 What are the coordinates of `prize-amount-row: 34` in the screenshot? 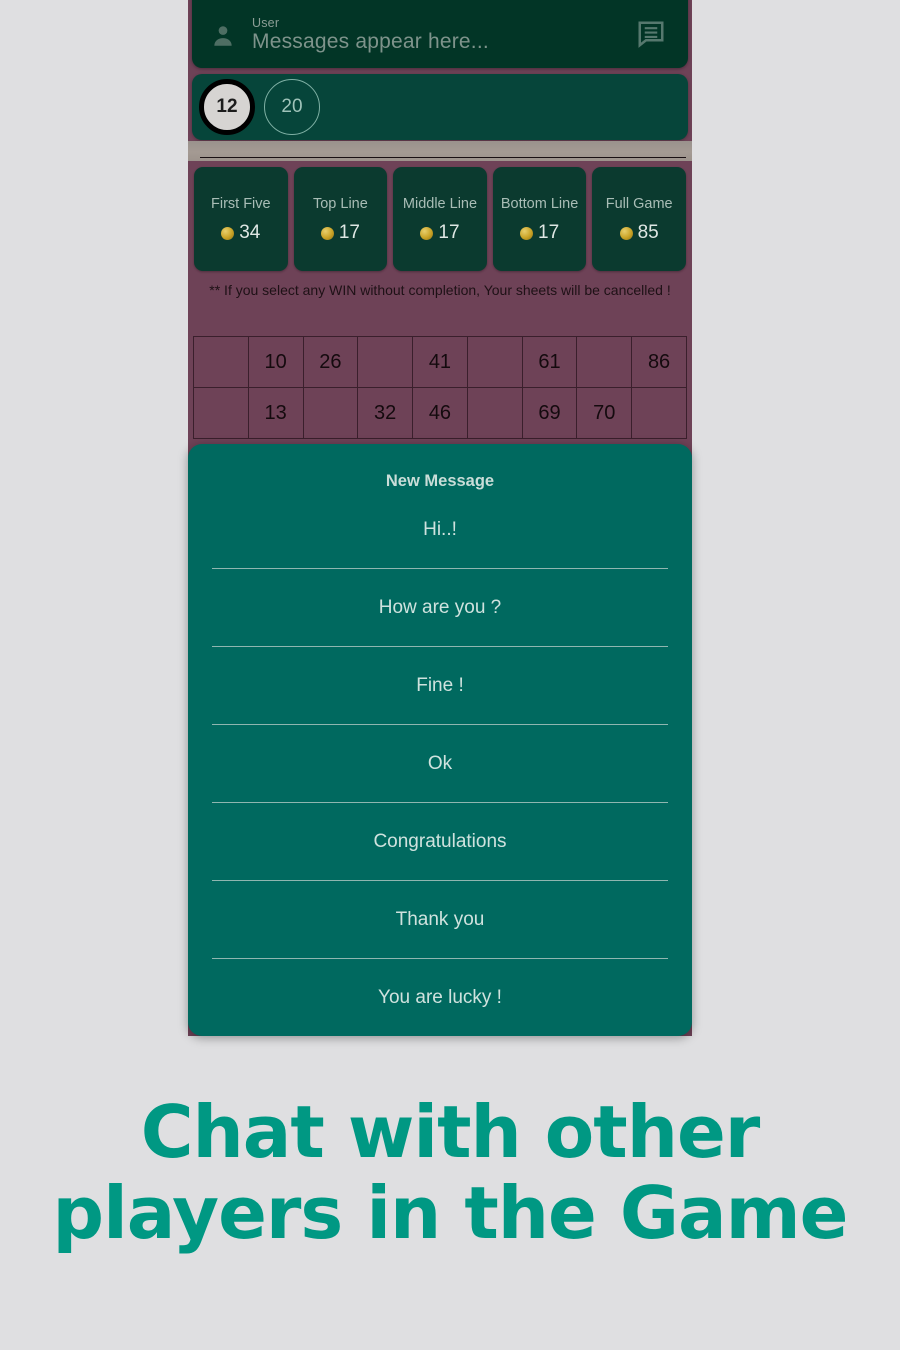 It's located at (240, 233).